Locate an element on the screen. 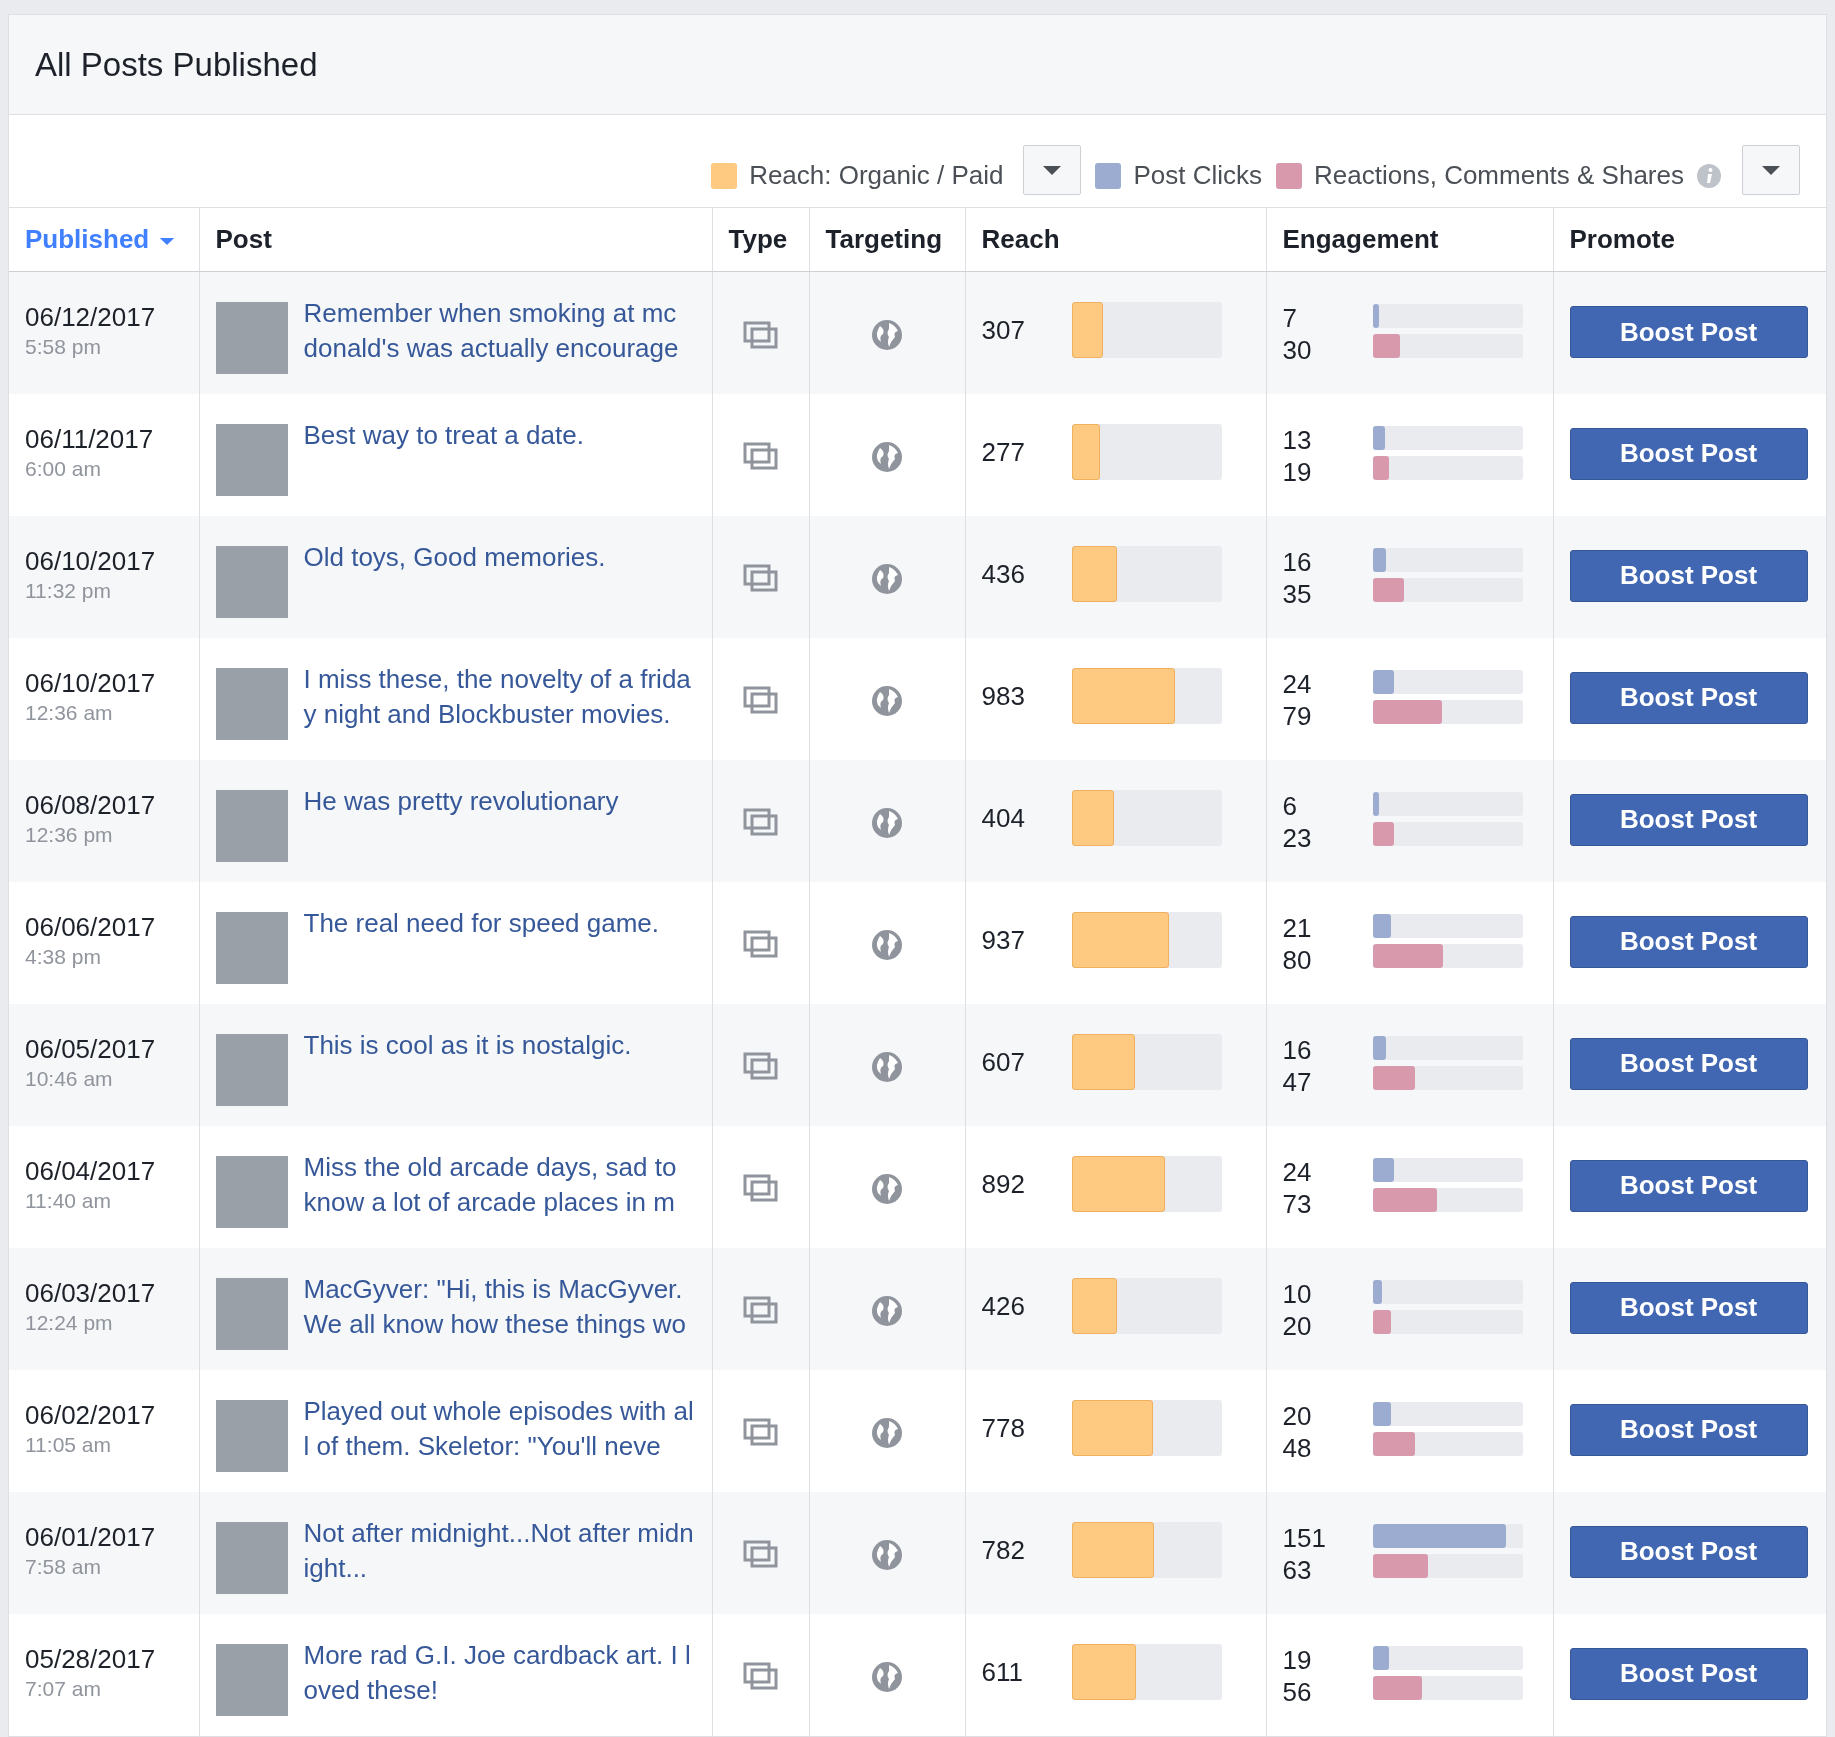  reactions-value: 80 is located at coordinates (1297, 959).